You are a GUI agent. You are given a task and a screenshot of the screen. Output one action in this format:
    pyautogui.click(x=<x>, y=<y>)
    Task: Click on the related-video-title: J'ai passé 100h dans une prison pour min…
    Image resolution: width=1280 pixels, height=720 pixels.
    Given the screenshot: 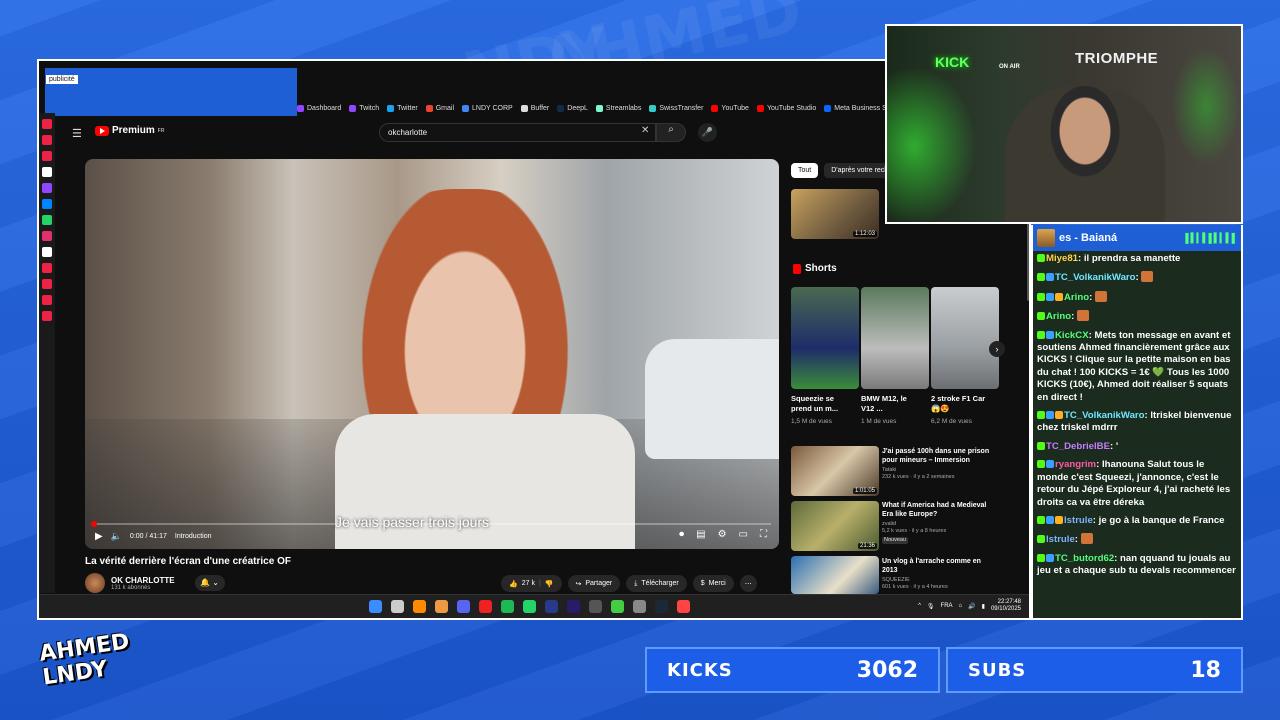 What is the action you would take?
    pyautogui.click(x=938, y=456)
    